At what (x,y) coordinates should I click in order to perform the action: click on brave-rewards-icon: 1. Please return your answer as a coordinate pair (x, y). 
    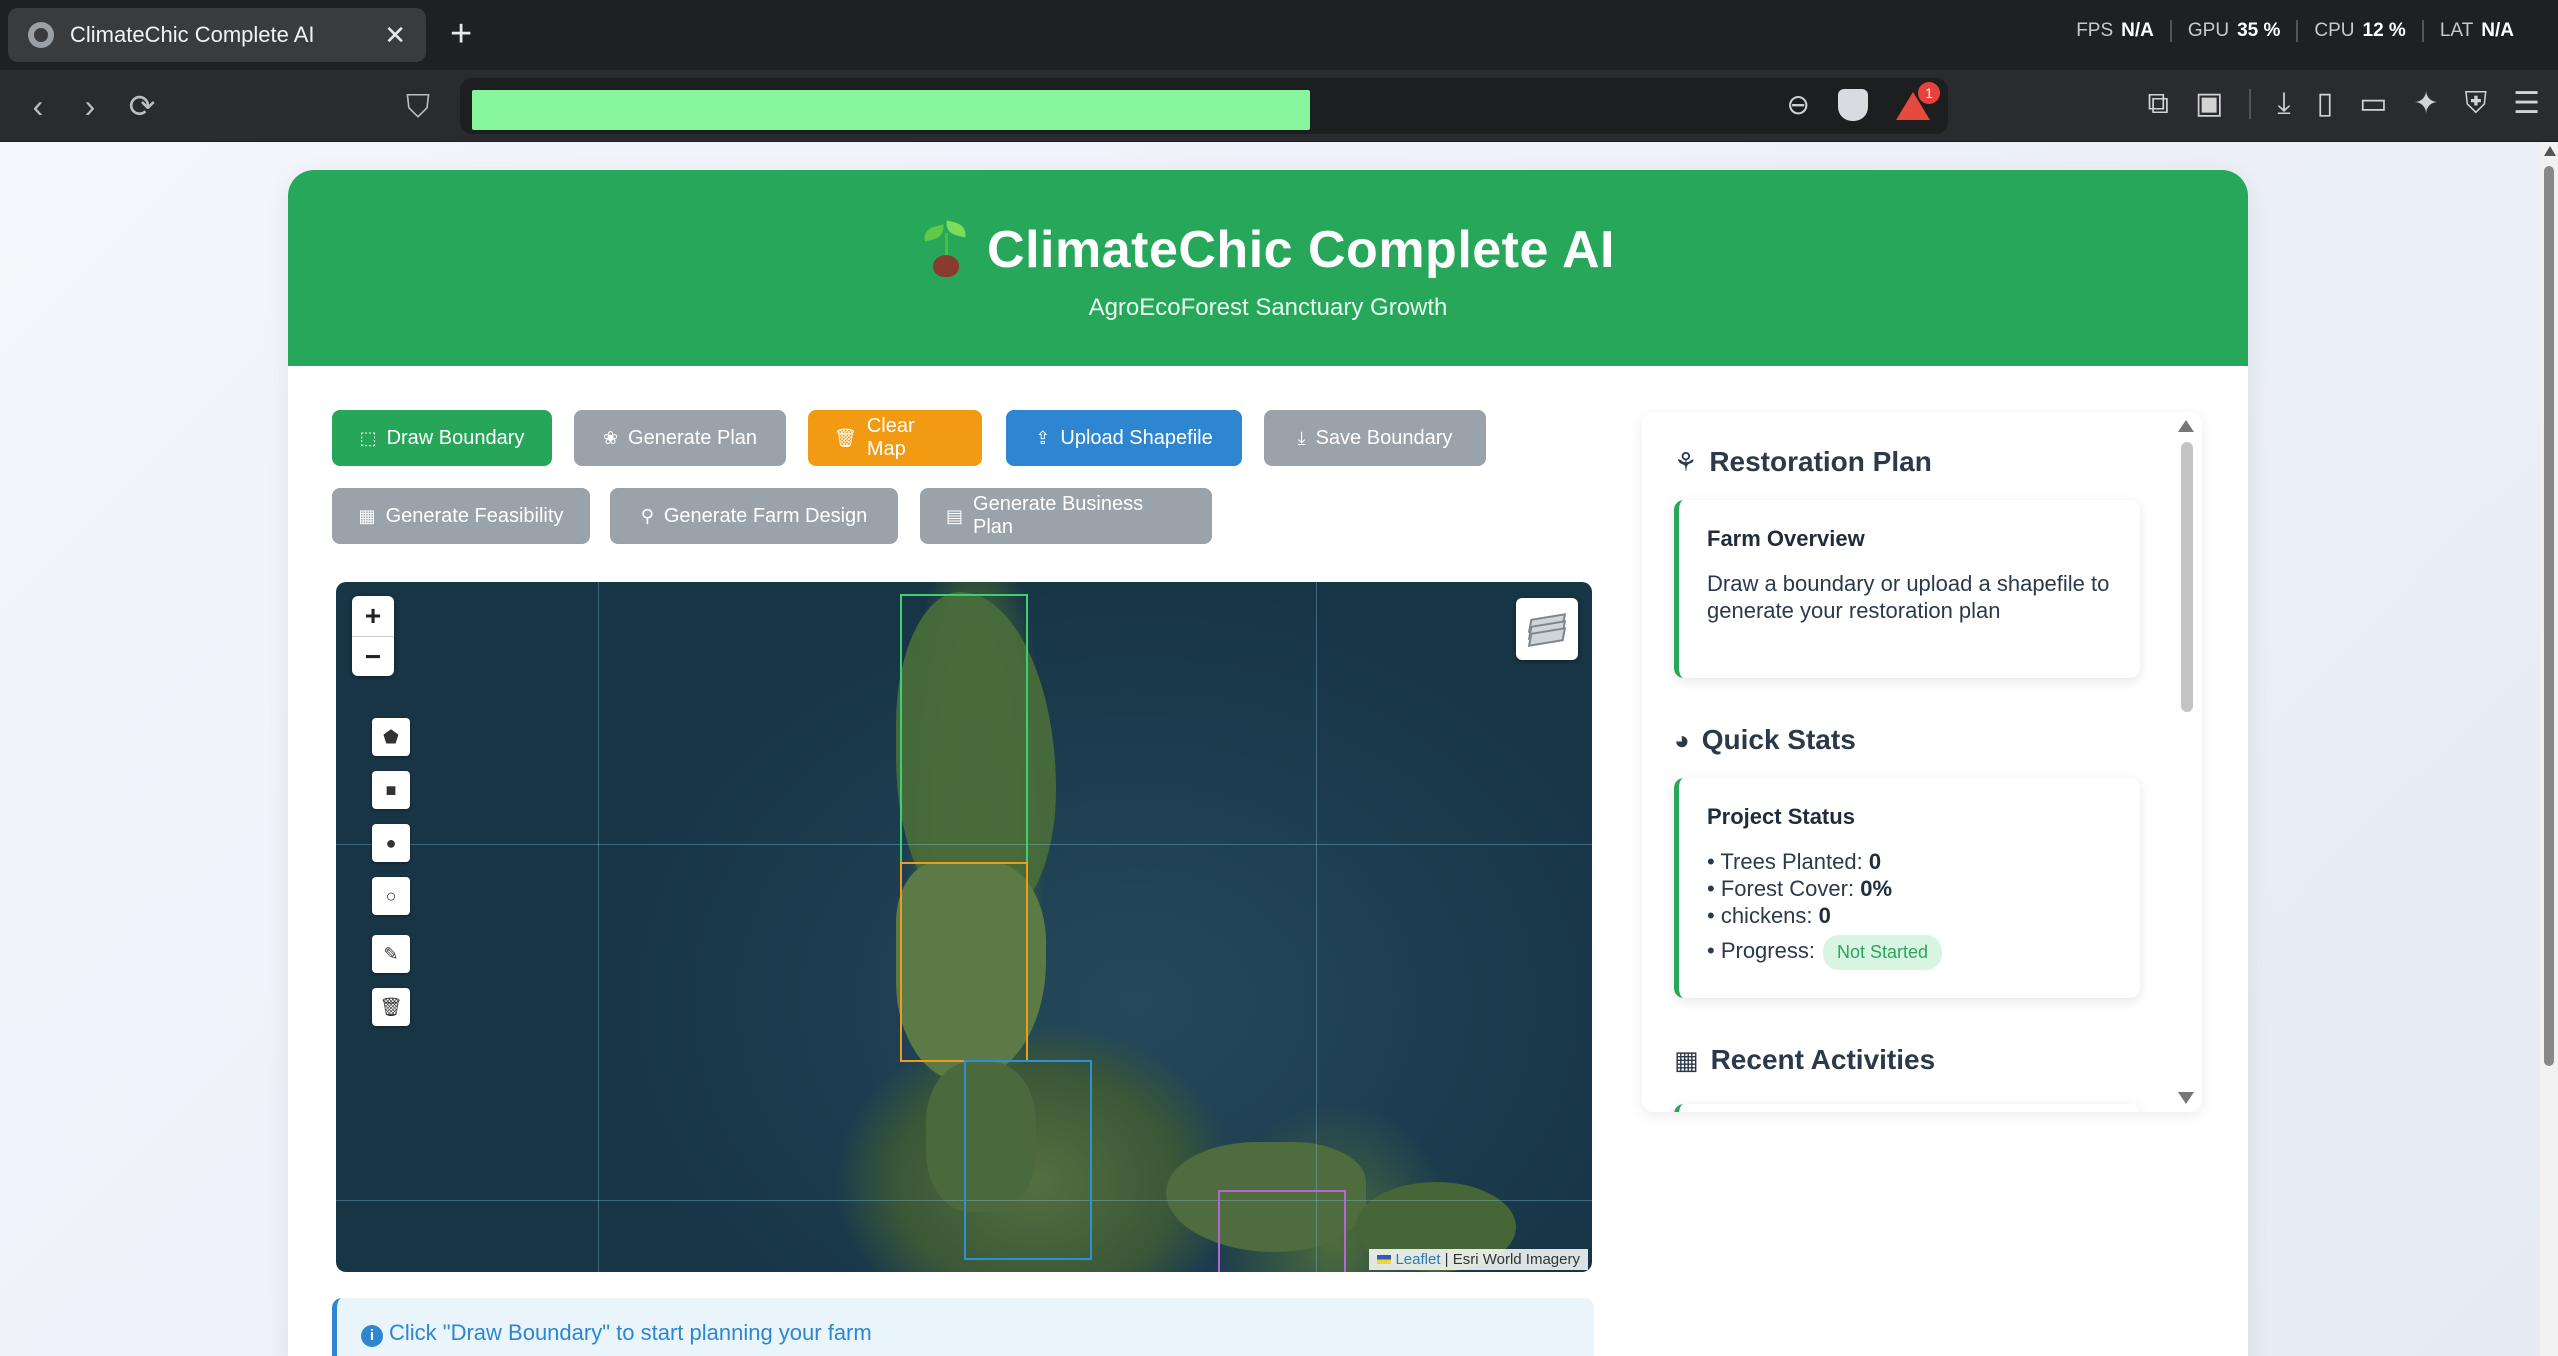
    Looking at the image, I should click on (1918, 100).